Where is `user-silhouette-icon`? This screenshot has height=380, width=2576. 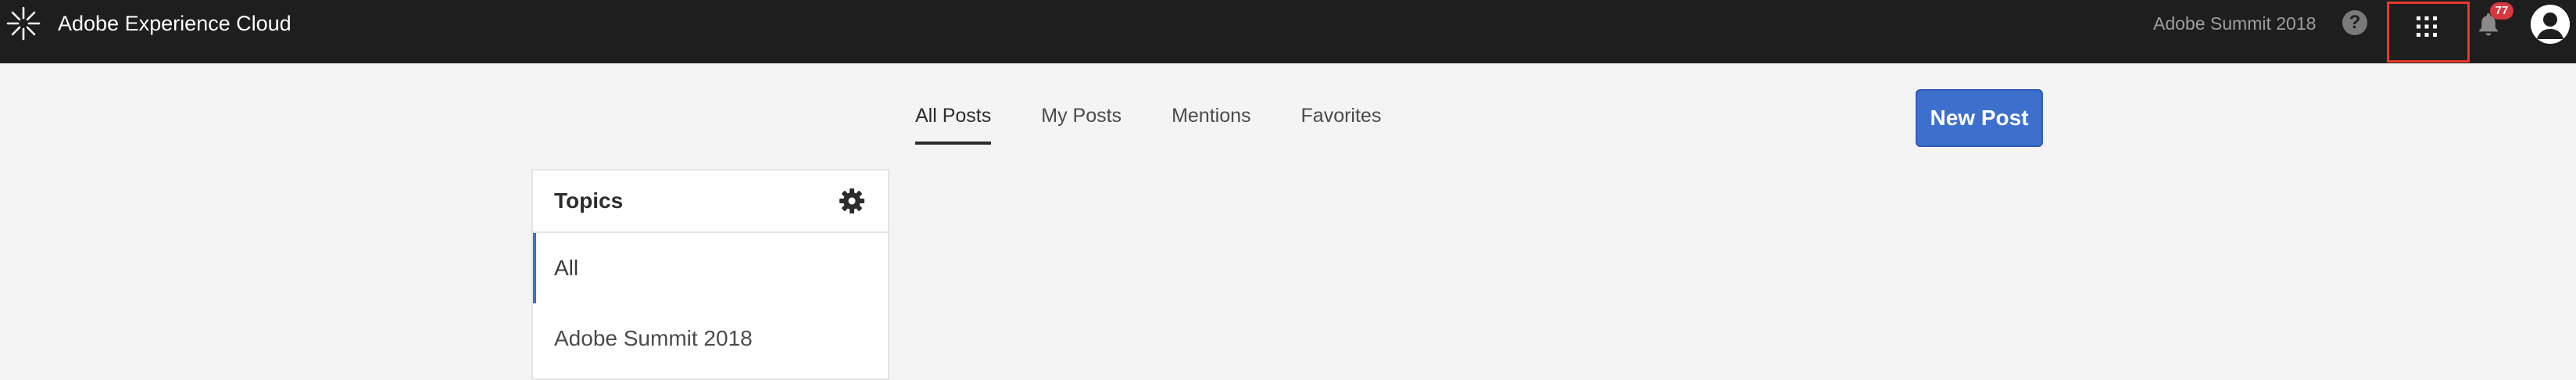
user-silhouette-icon is located at coordinates (2550, 24).